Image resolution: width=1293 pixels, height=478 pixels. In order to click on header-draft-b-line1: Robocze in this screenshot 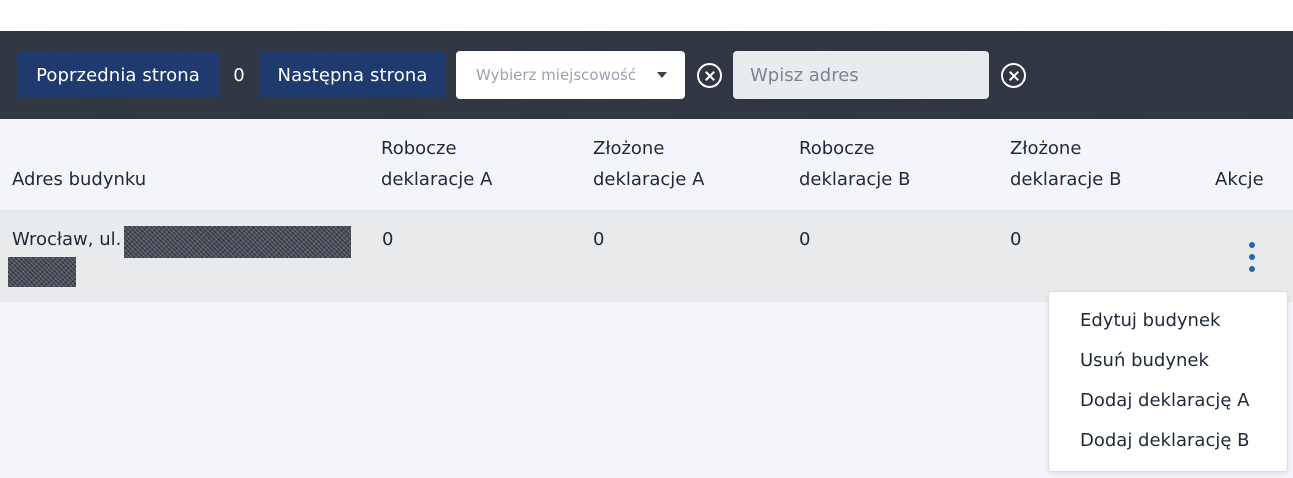, I will do `click(837, 148)`.